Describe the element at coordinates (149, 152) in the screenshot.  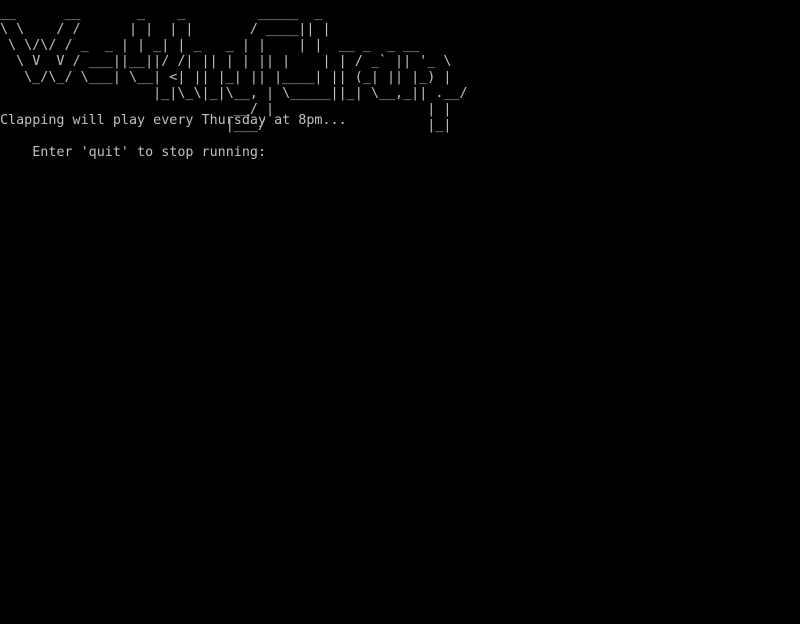
I see `prompt-text: Enter 'quit' to stop running:` at that location.